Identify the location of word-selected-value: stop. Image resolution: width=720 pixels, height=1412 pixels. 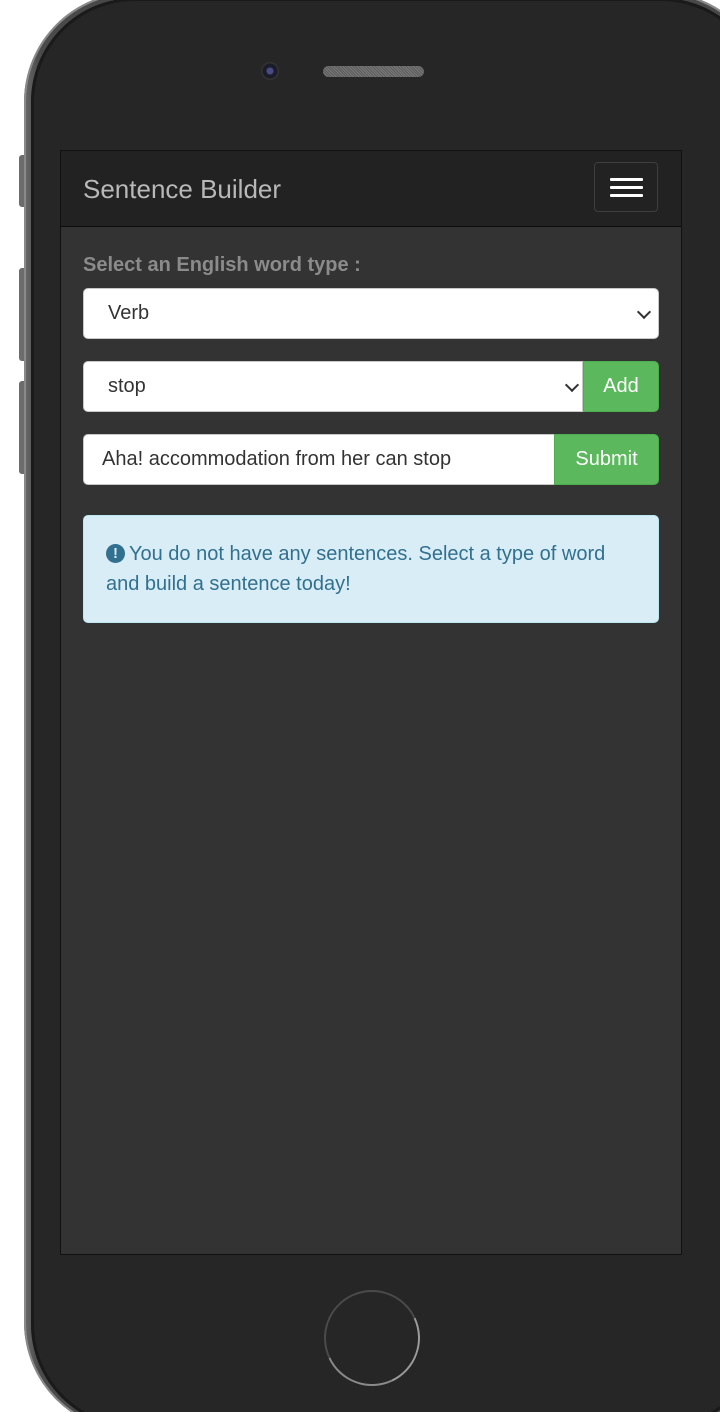
(127, 386).